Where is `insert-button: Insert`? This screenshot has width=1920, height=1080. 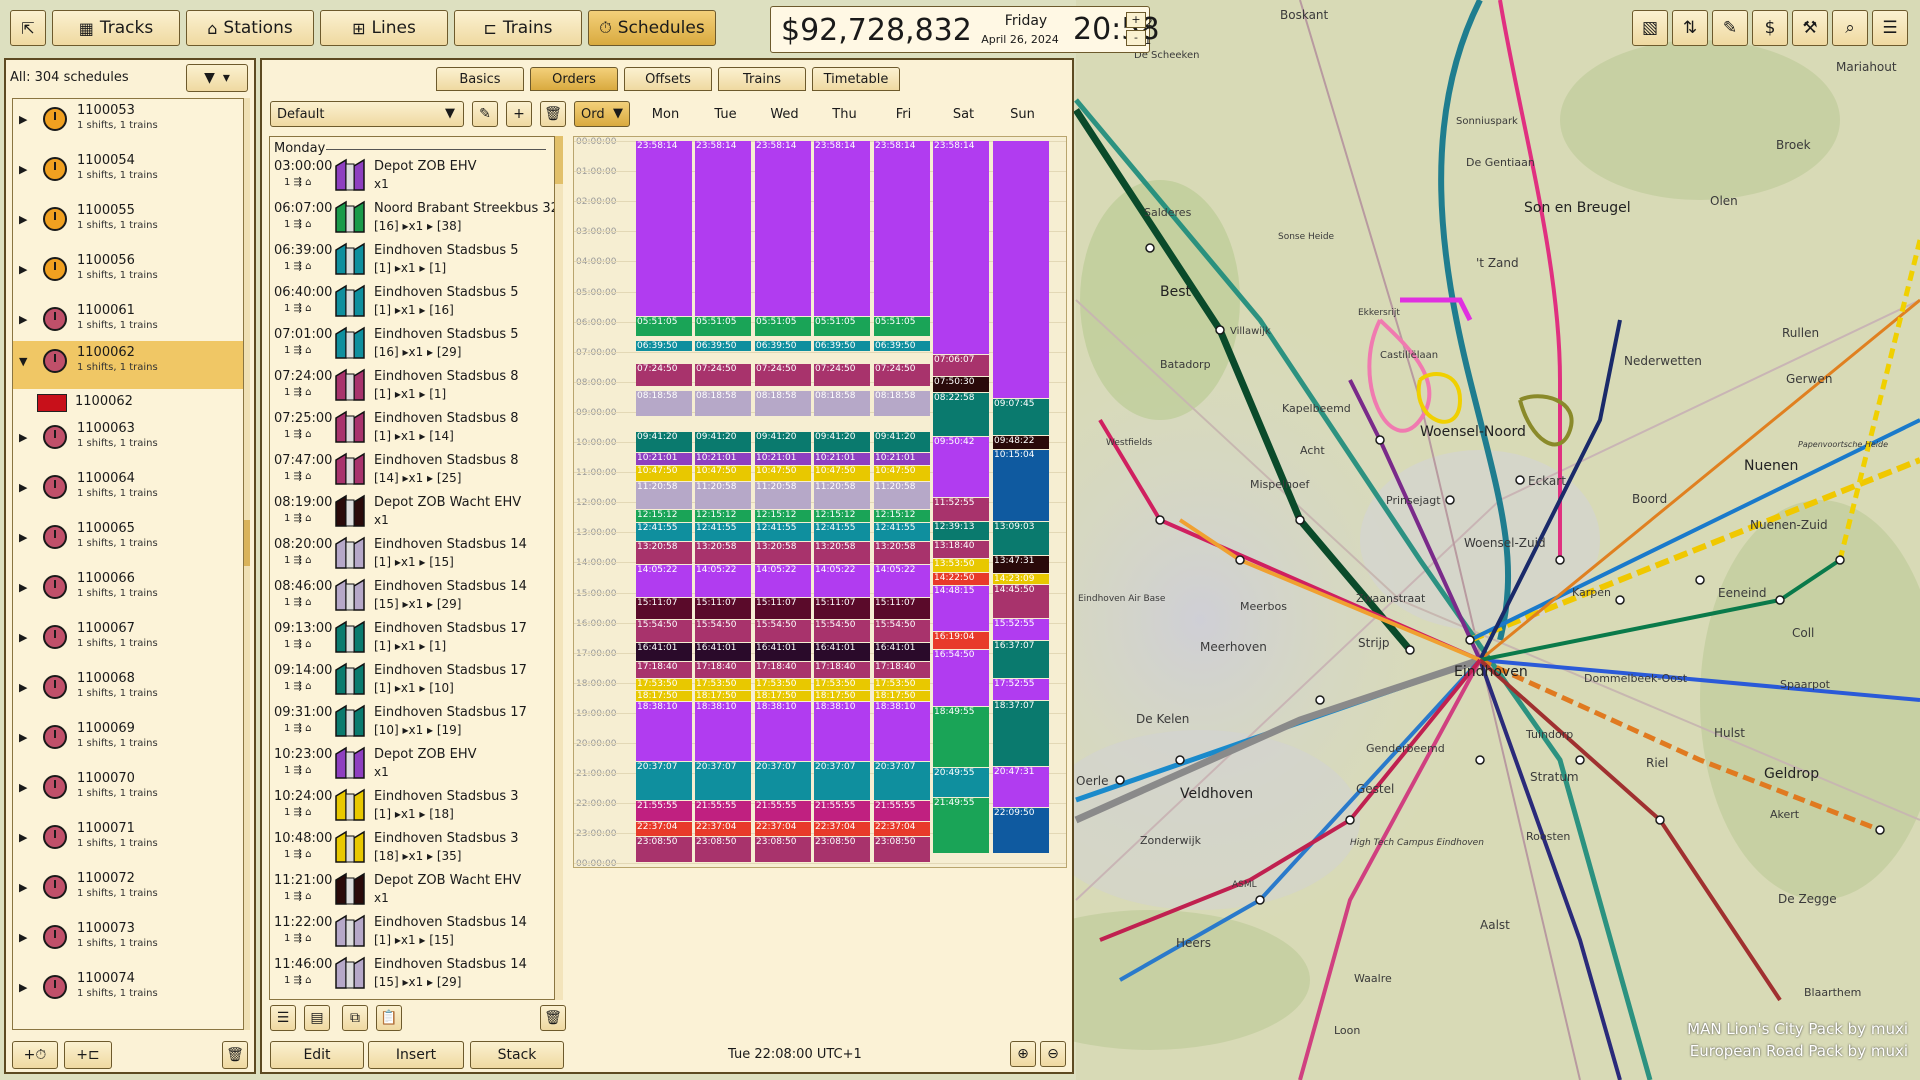
insert-button: Insert is located at coordinates (416, 1055).